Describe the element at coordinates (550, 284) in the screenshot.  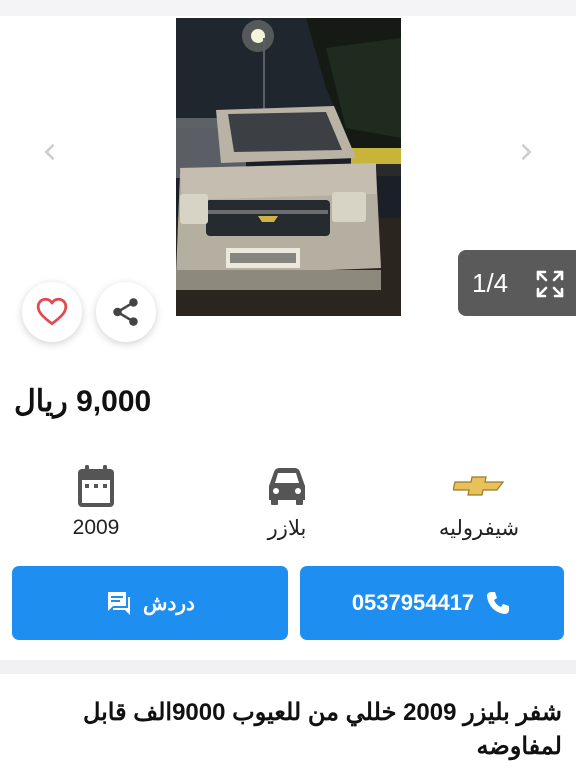
I see `expand-icon` at that location.